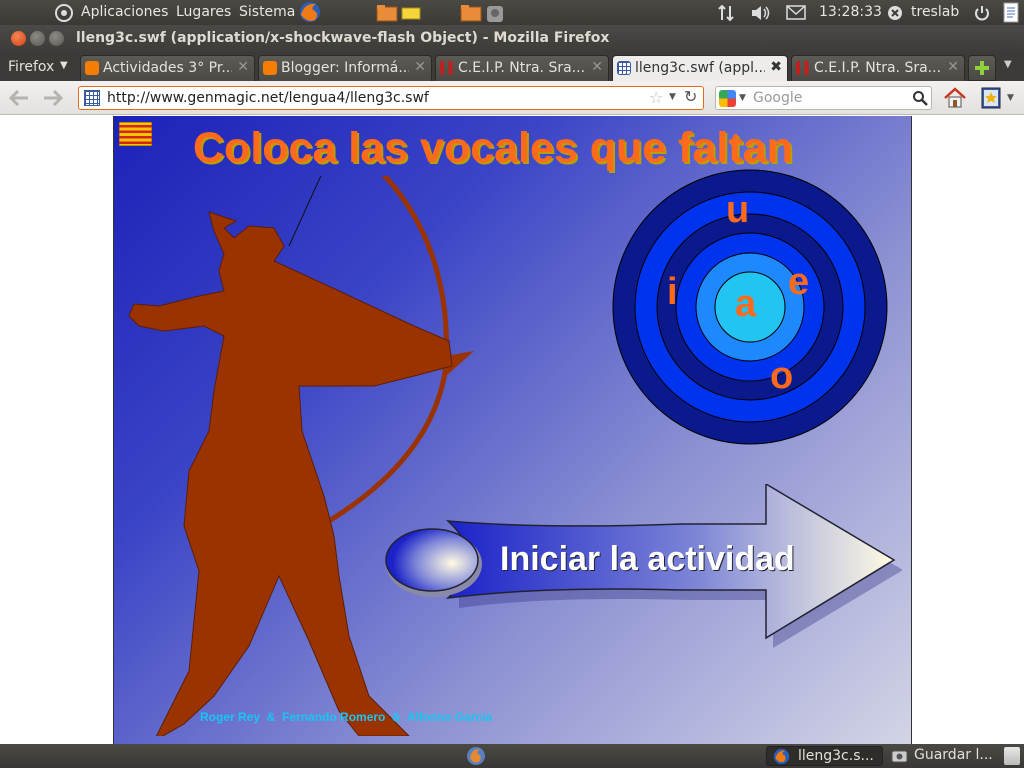  Describe the element at coordinates (203, 12) in the screenshot. I see `menu-places: Lugares` at that location.